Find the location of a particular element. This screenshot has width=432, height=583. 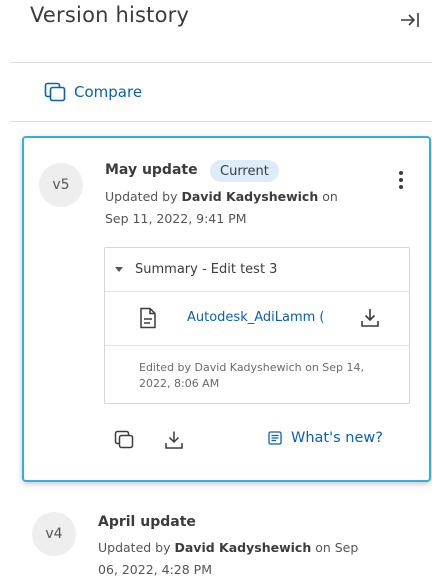

version-name: May update is located at coordinates (151, 170).